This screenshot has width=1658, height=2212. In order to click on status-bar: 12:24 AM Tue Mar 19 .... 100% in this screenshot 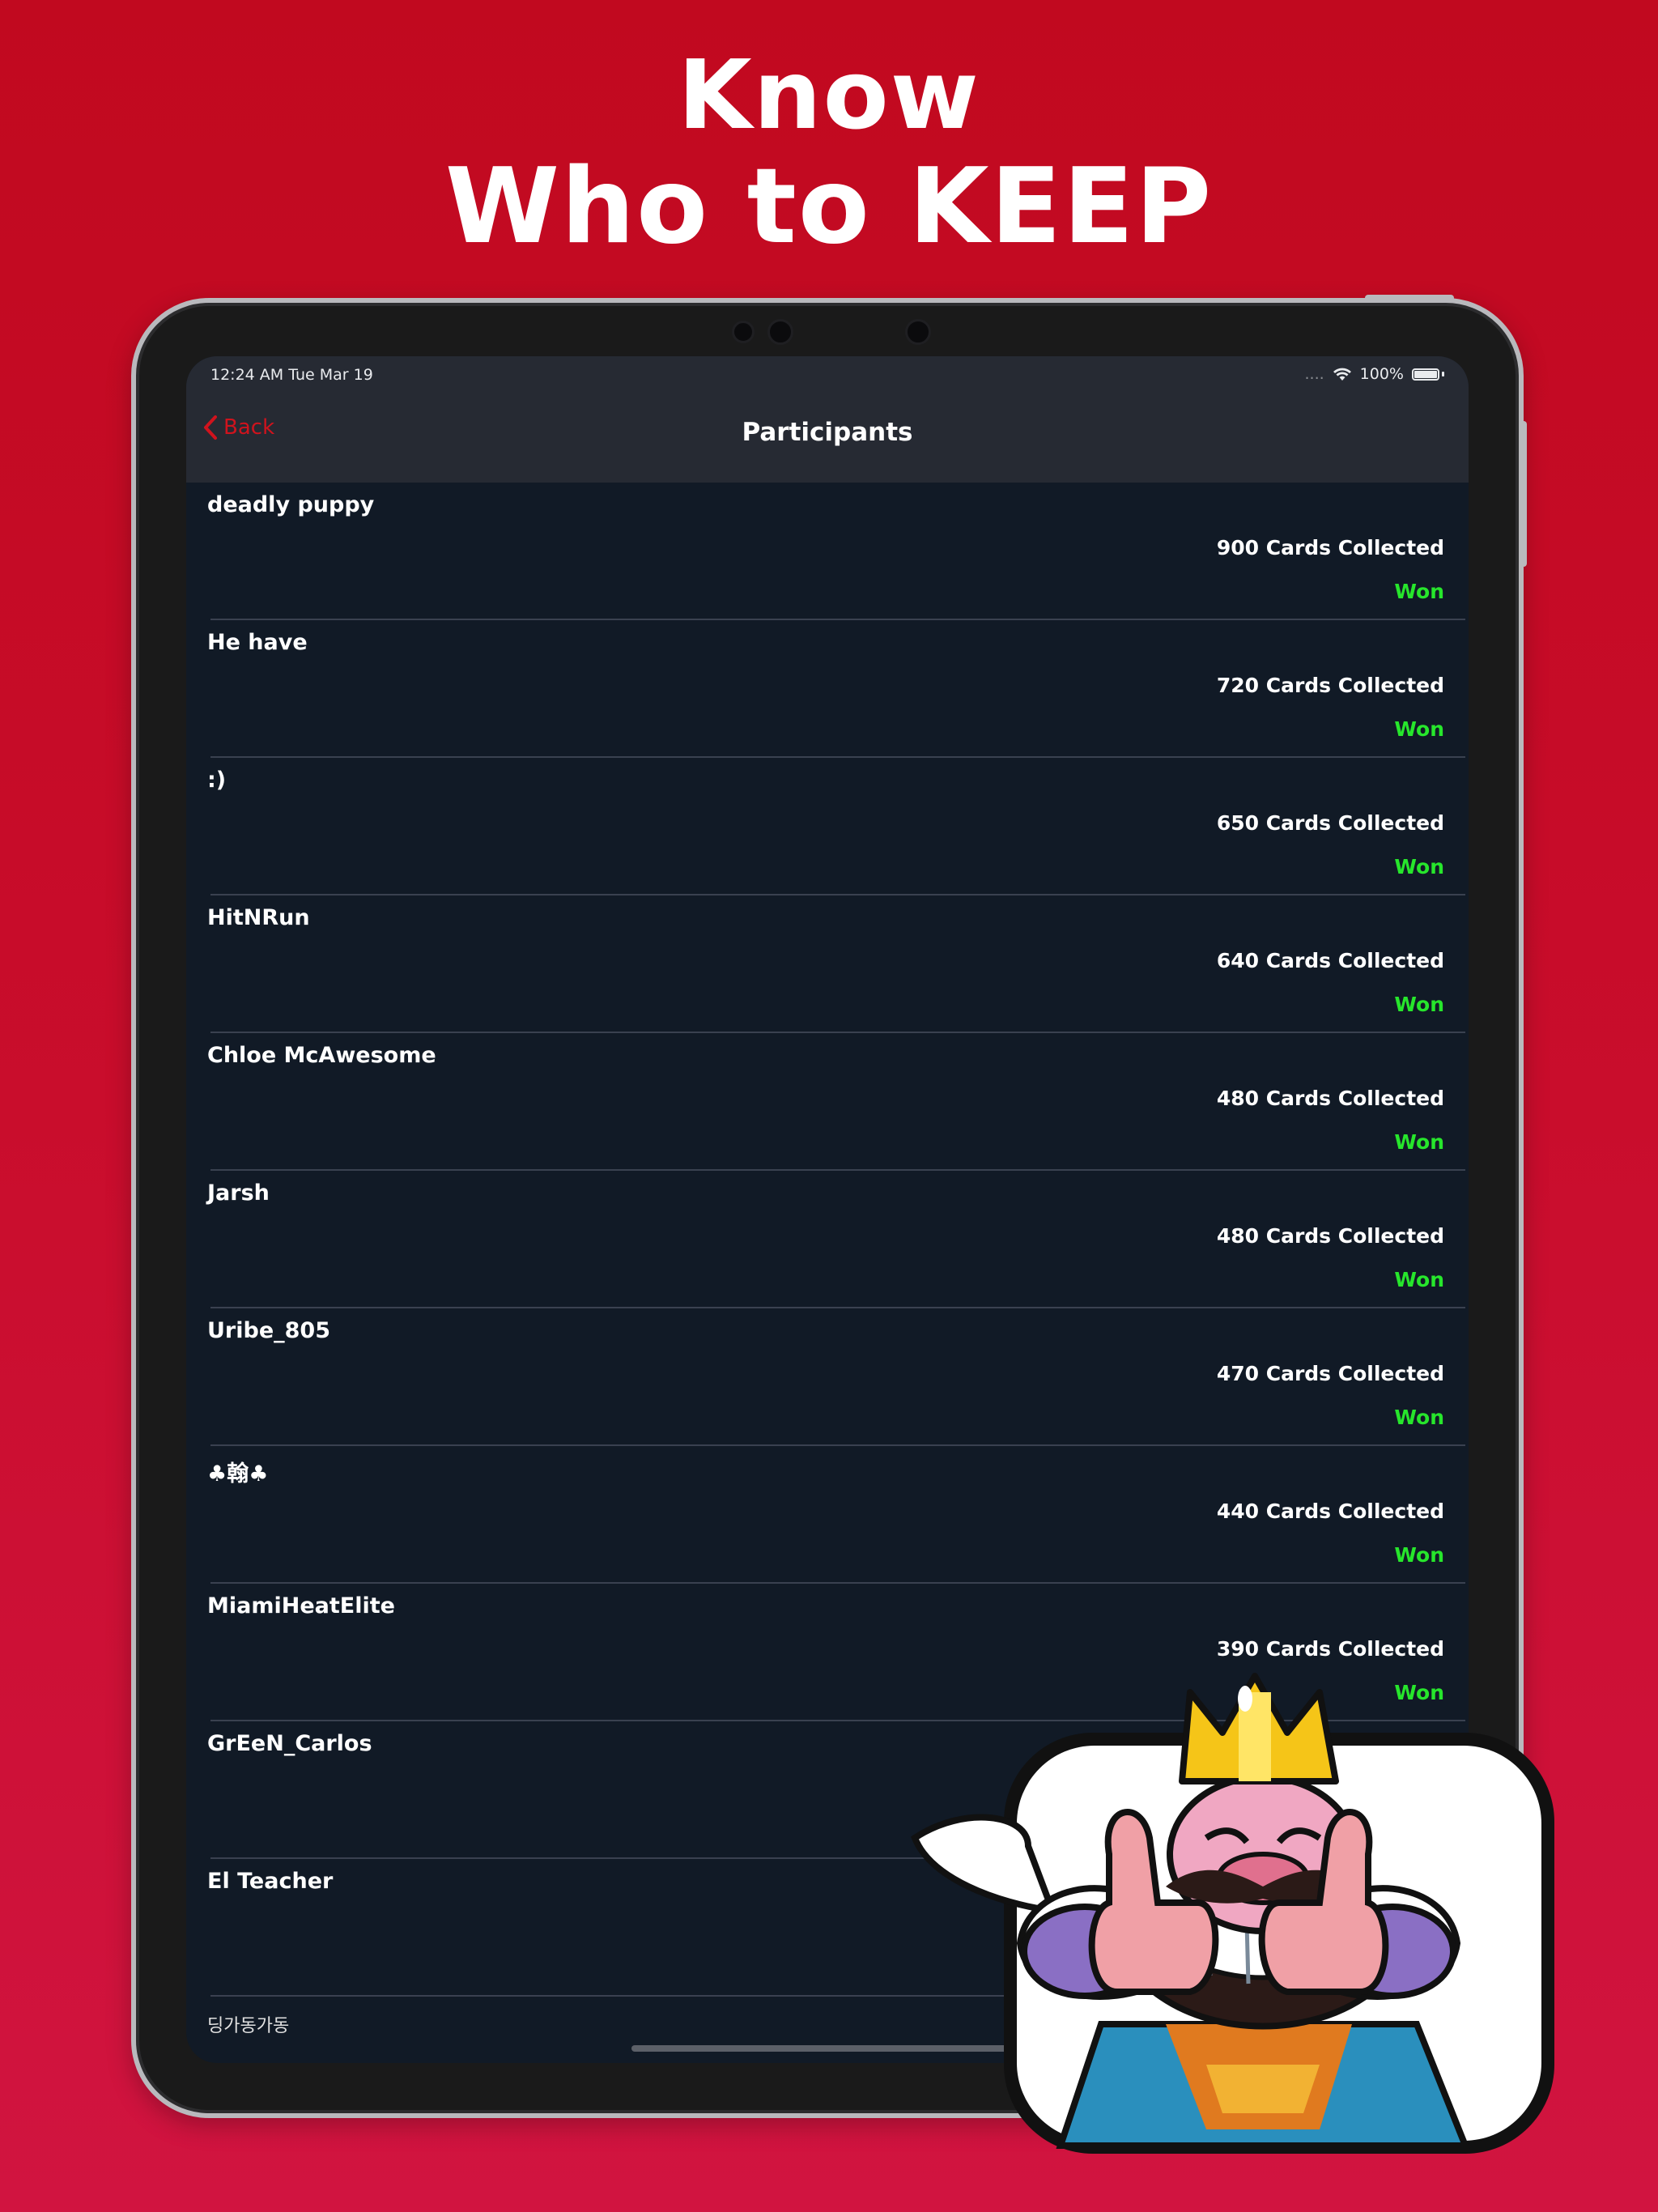, I will do `click(827, 374)`.